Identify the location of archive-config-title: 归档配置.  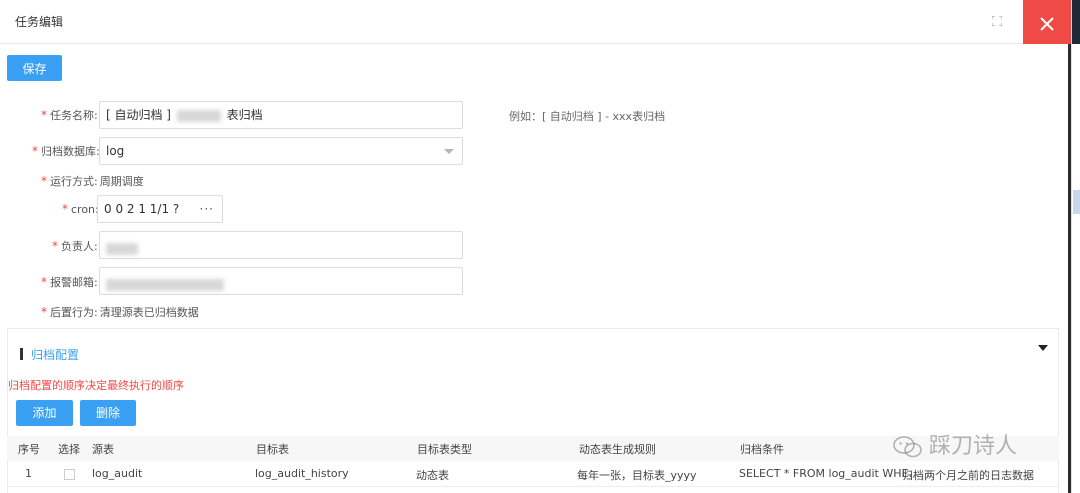
(55, 354).